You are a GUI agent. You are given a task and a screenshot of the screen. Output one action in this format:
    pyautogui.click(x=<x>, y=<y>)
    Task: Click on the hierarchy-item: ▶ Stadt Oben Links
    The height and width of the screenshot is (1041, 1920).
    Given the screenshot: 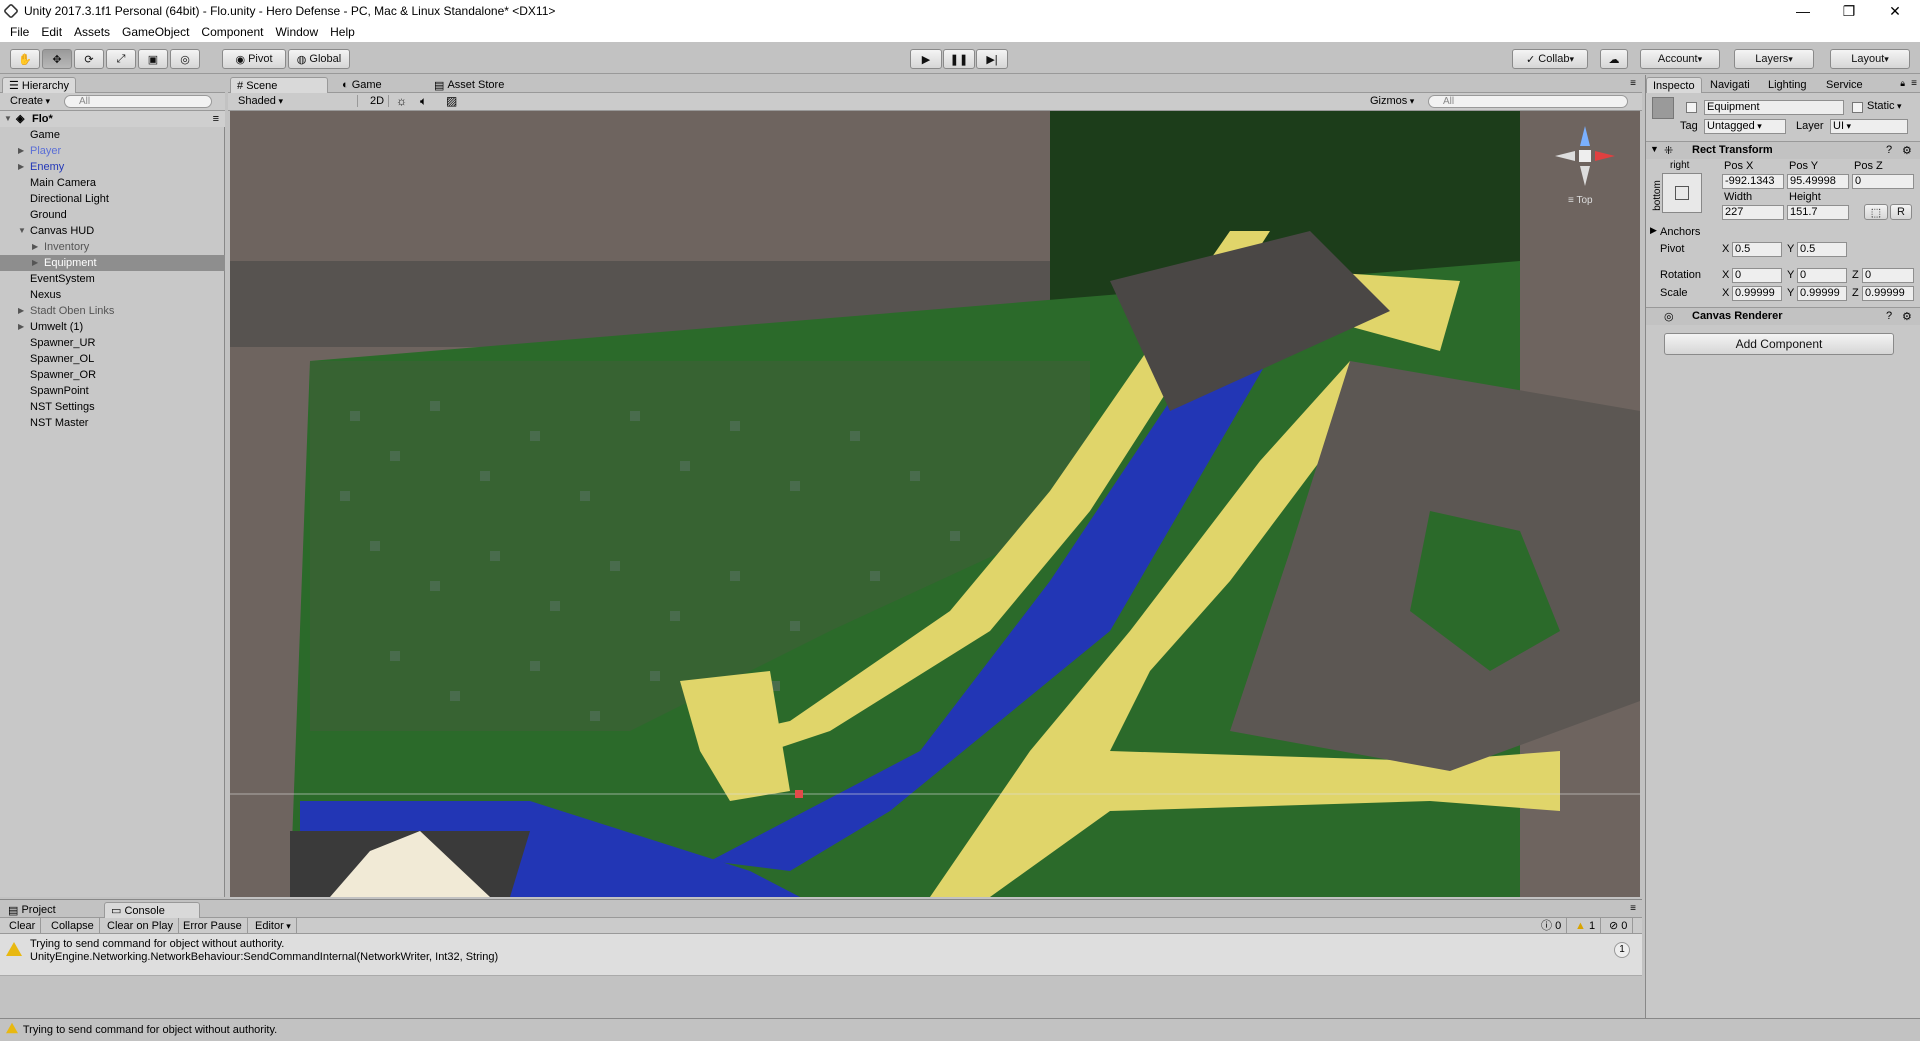 What is the action you would take?
    pyautogui.click(x=112, y=311)
    